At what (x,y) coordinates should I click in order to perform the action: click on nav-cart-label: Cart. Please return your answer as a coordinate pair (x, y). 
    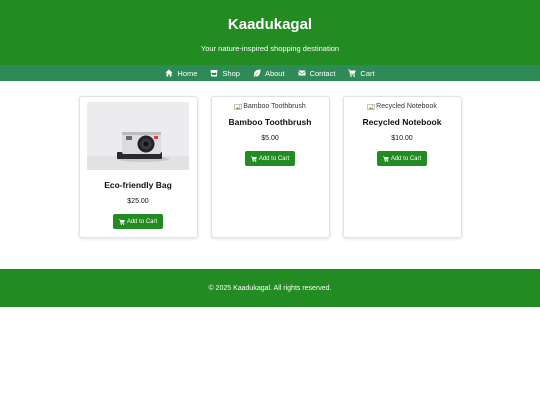
    Looking at the image, I should click on (367, 73).